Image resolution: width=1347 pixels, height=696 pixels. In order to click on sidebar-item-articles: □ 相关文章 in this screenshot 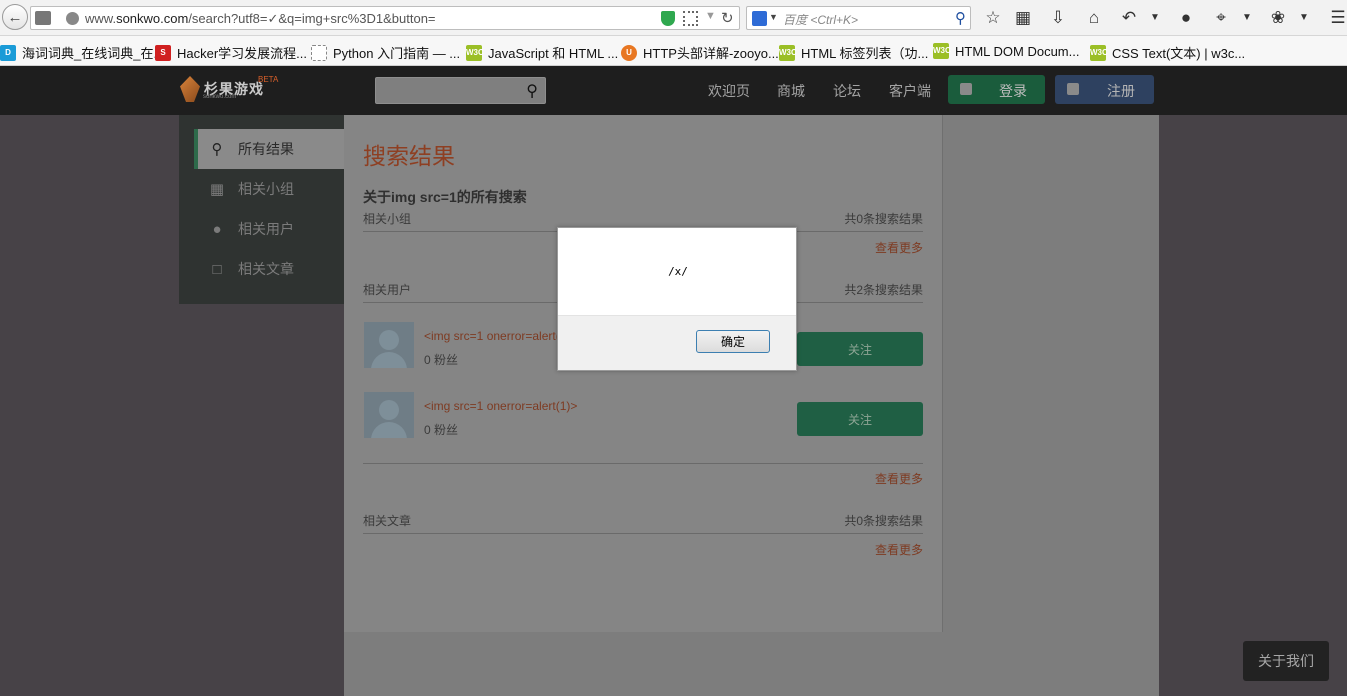, I will do `click(269, 269)`.